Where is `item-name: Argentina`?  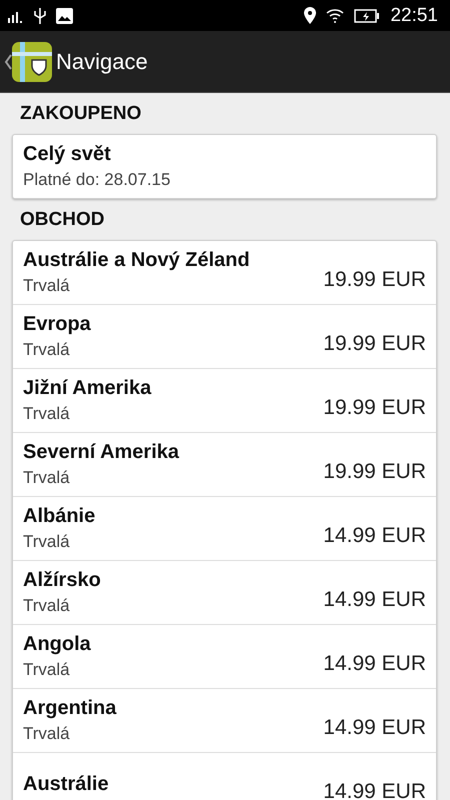
item-name: Argentina is located at coordinates (173, 708).